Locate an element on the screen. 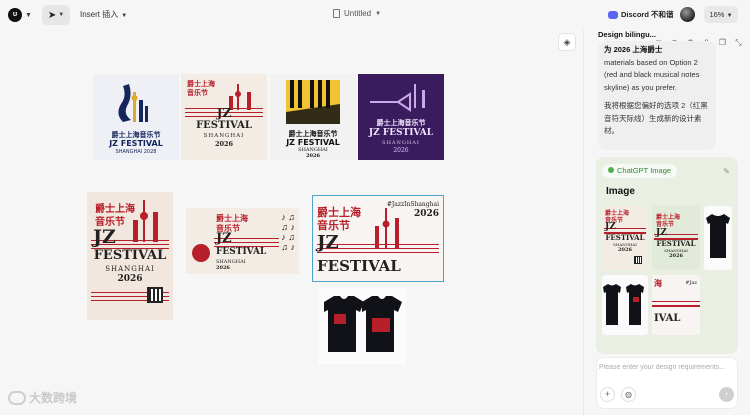 Image resolution: width=750 pixels, height=415 pixels. discord-icon is located at coordinates (613, 14).